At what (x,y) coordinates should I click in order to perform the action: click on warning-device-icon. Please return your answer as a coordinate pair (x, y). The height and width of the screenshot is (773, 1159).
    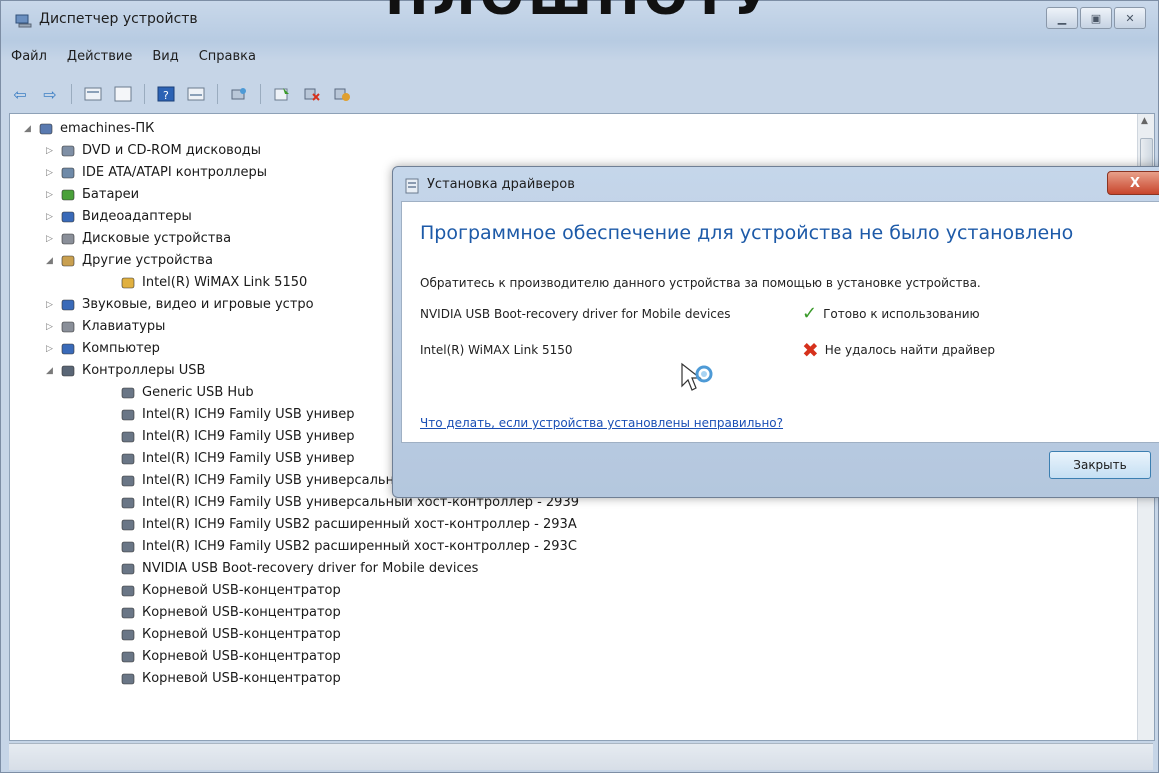
    Looking at the image, I should click on (128, 283).